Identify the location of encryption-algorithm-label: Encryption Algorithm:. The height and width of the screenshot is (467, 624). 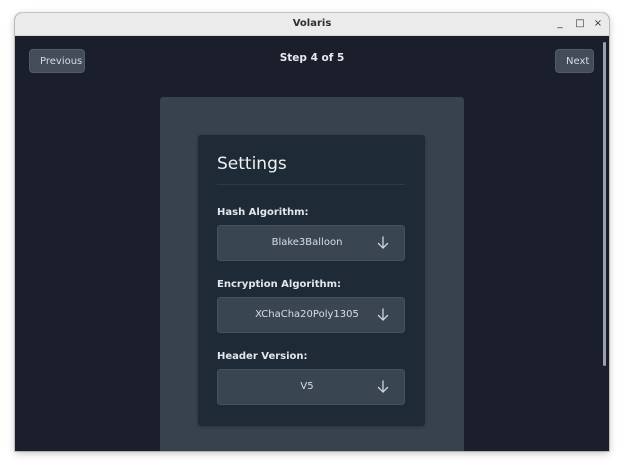
(279, 284).